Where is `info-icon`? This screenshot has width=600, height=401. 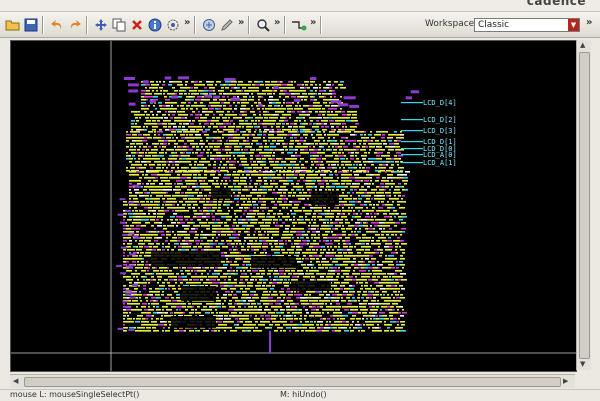 info-icon is located at coordinates (154, 24).